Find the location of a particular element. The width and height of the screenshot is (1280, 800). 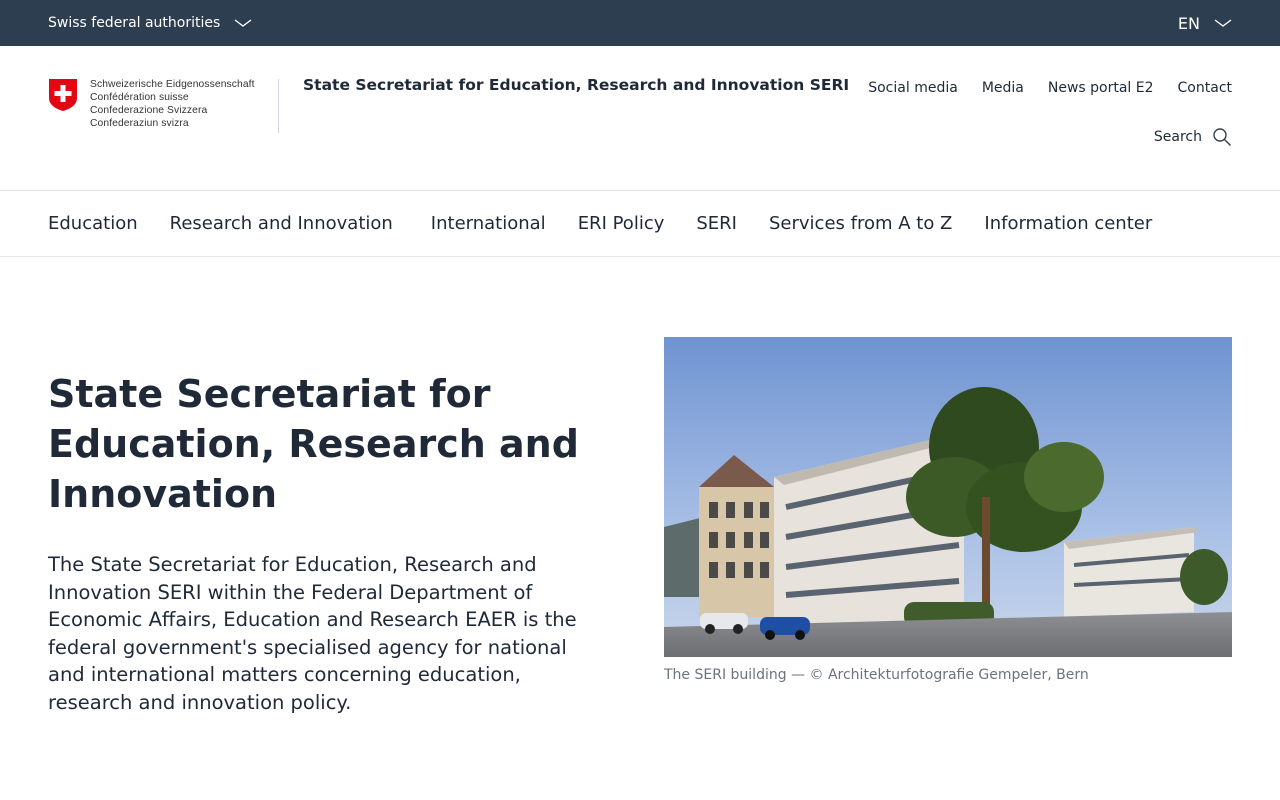

confederation-line-de: Schweizerische Eidgenossenschaft is located at coordinates (172, 84).